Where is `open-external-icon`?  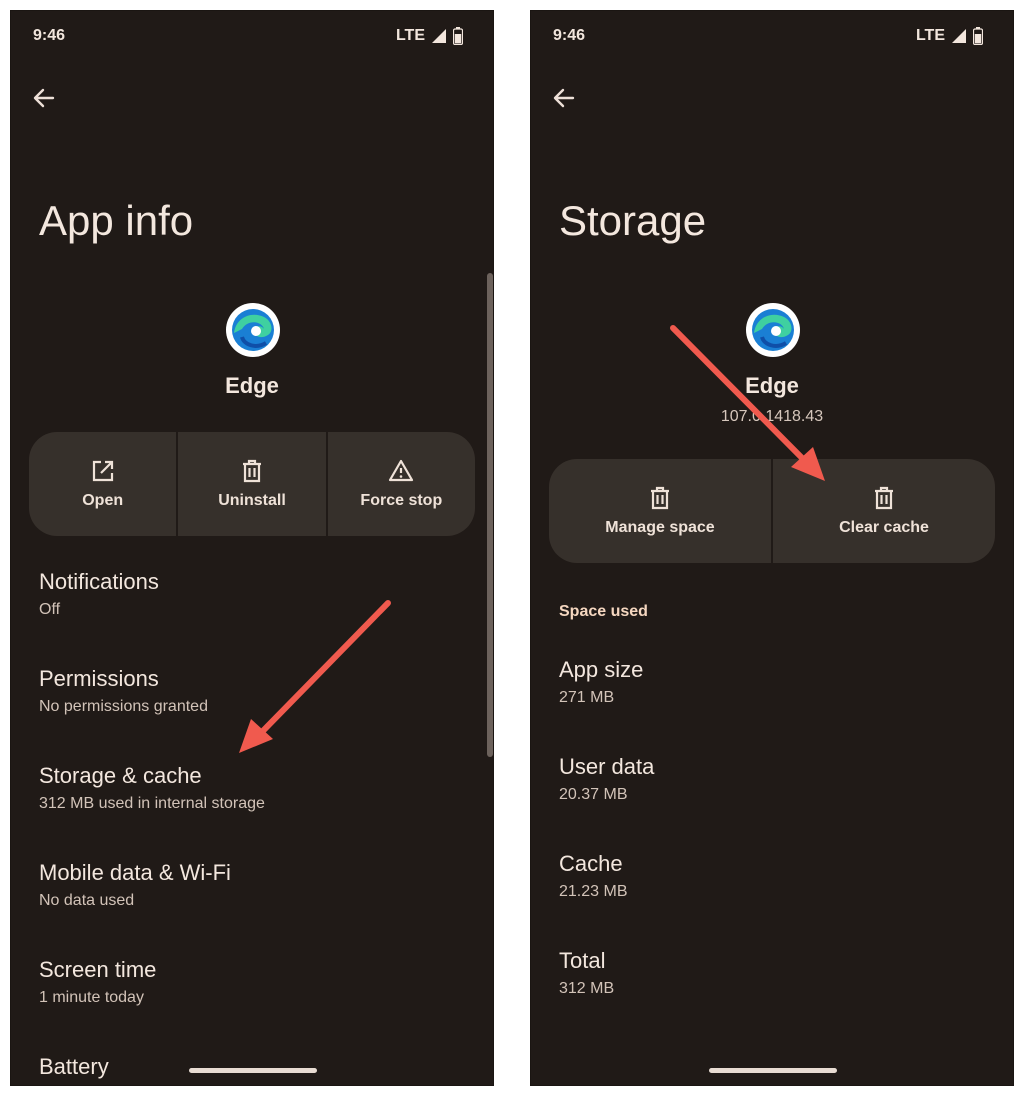
open-external-icon is located at coordinates (102, 471).